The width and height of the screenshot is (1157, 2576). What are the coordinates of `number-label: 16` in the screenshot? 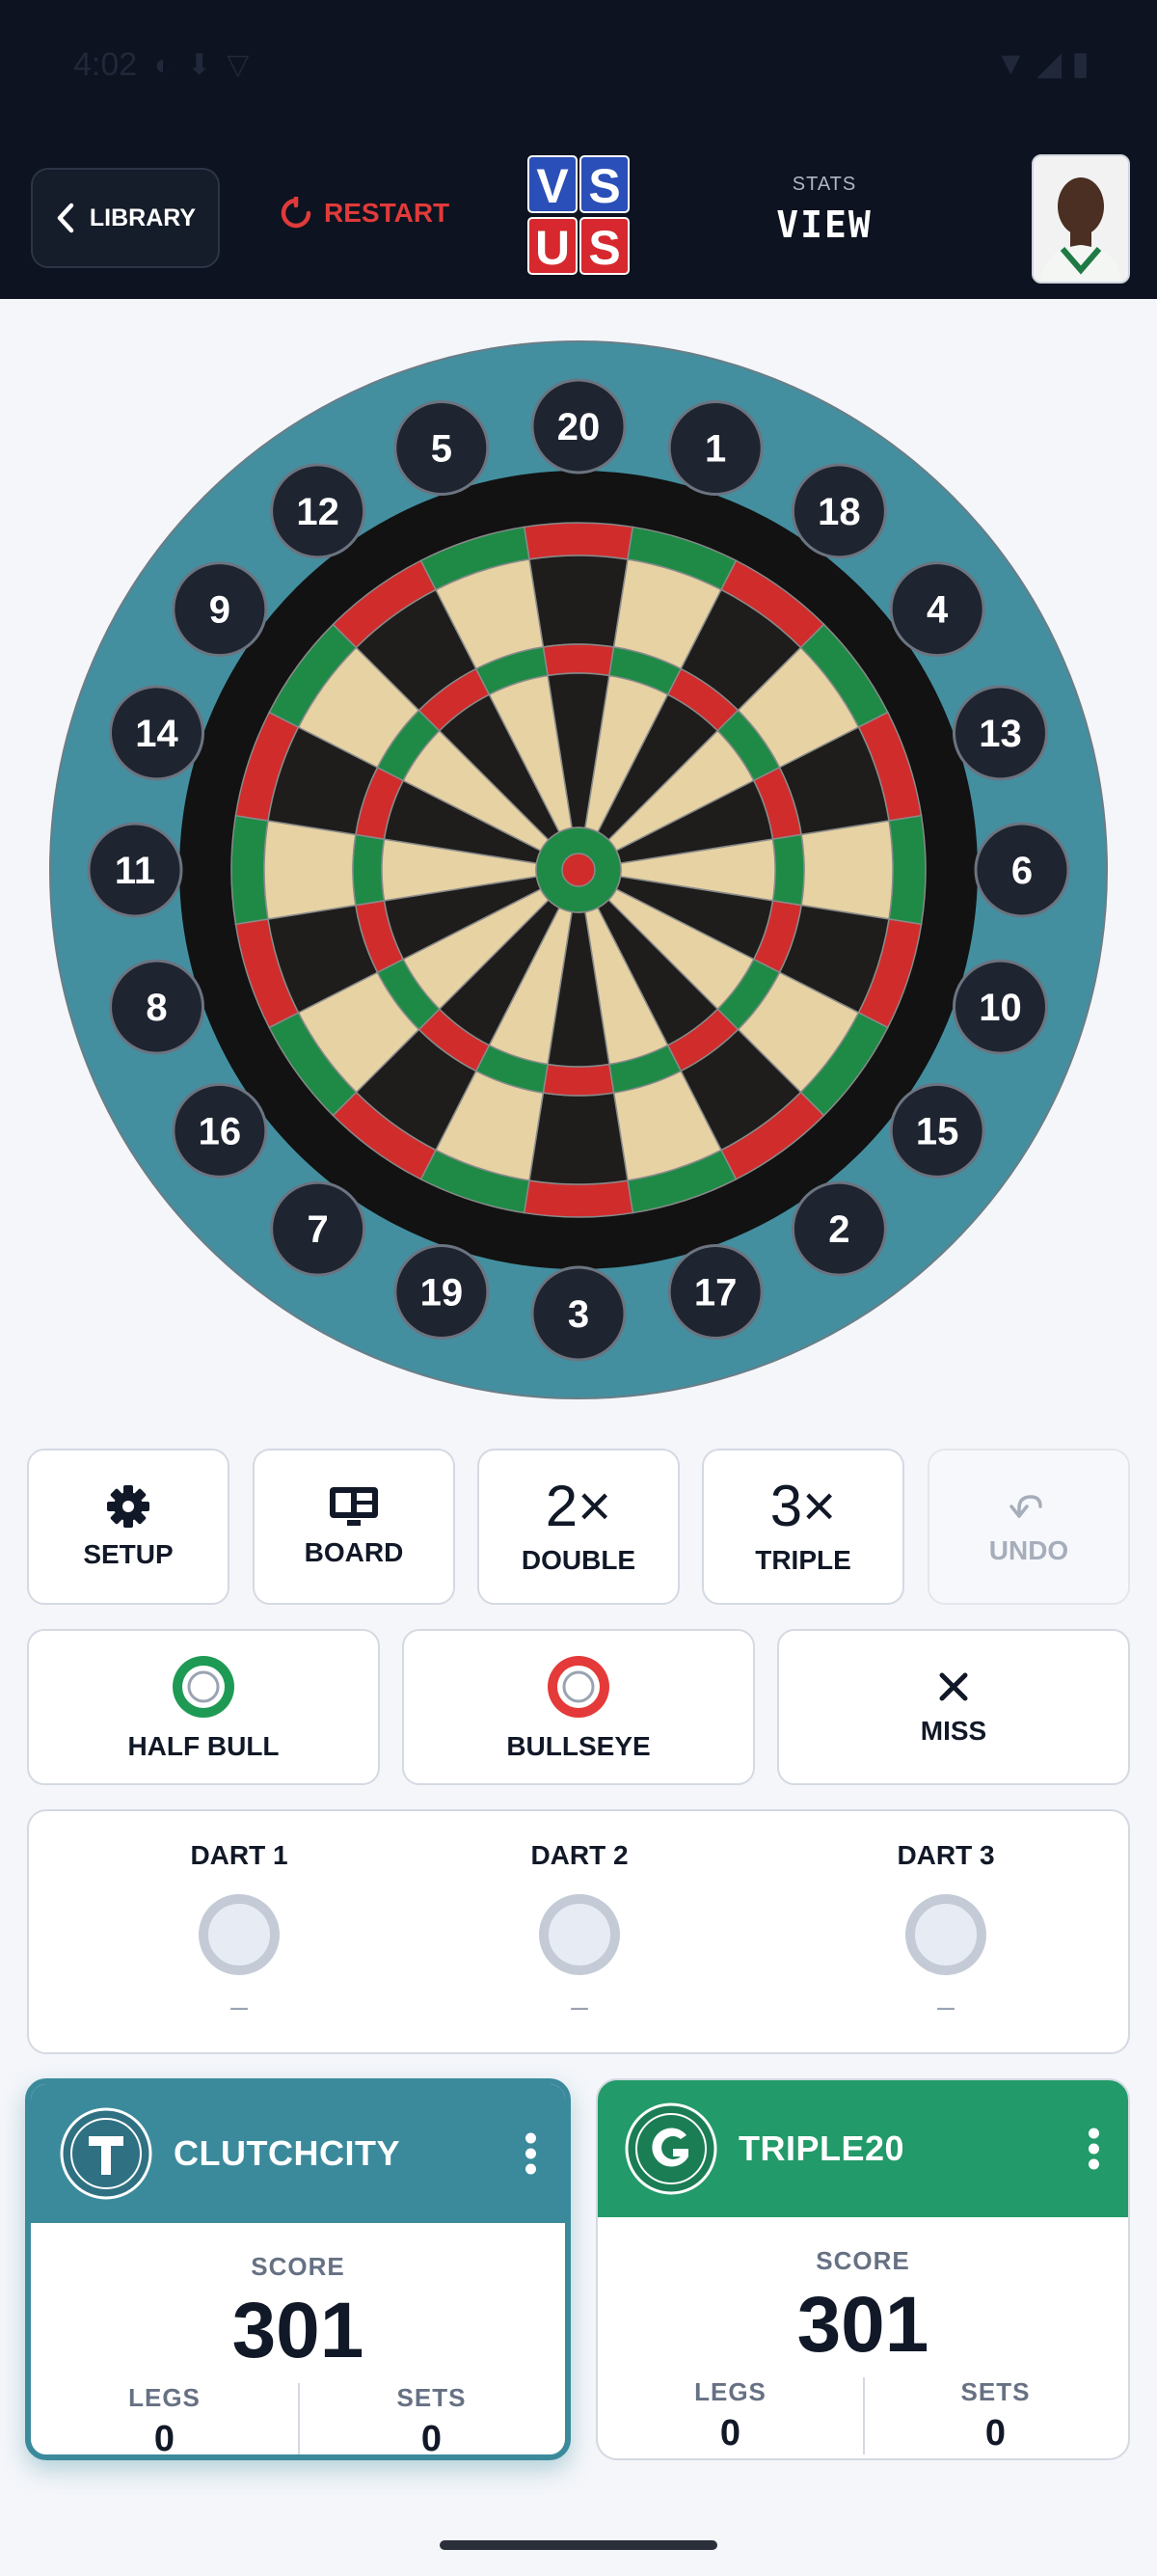 It's located at (220, 1131).